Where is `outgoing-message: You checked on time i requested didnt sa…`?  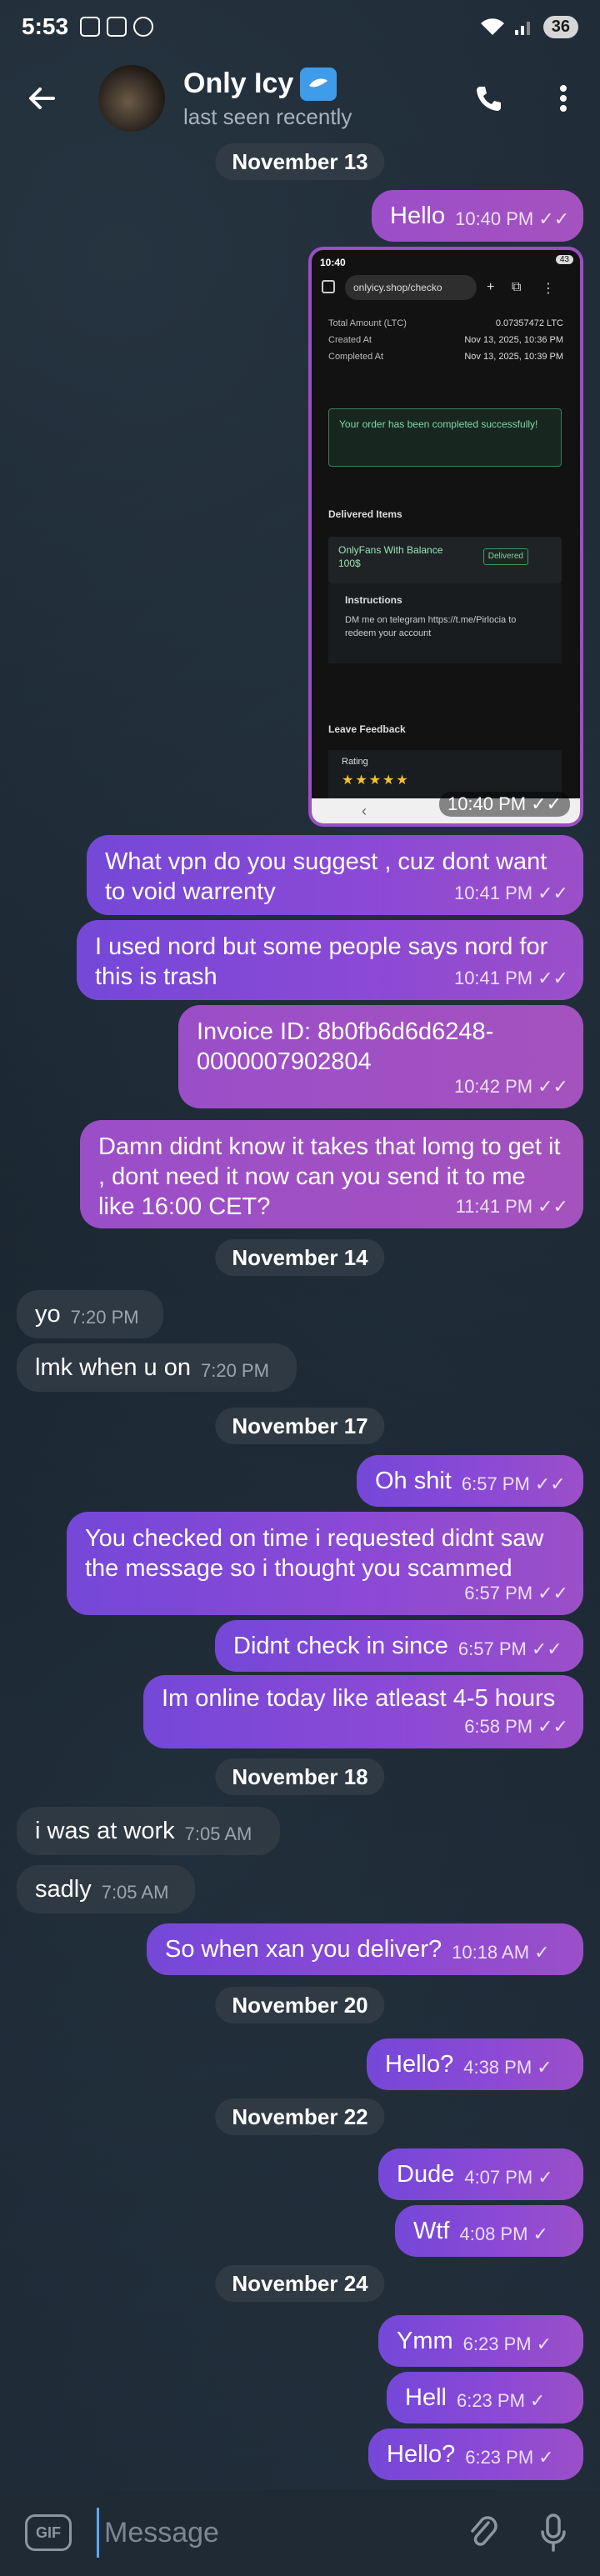
outgoing-message: You checked on time i requested didnt sa… is located at coordinates (325, 1563).